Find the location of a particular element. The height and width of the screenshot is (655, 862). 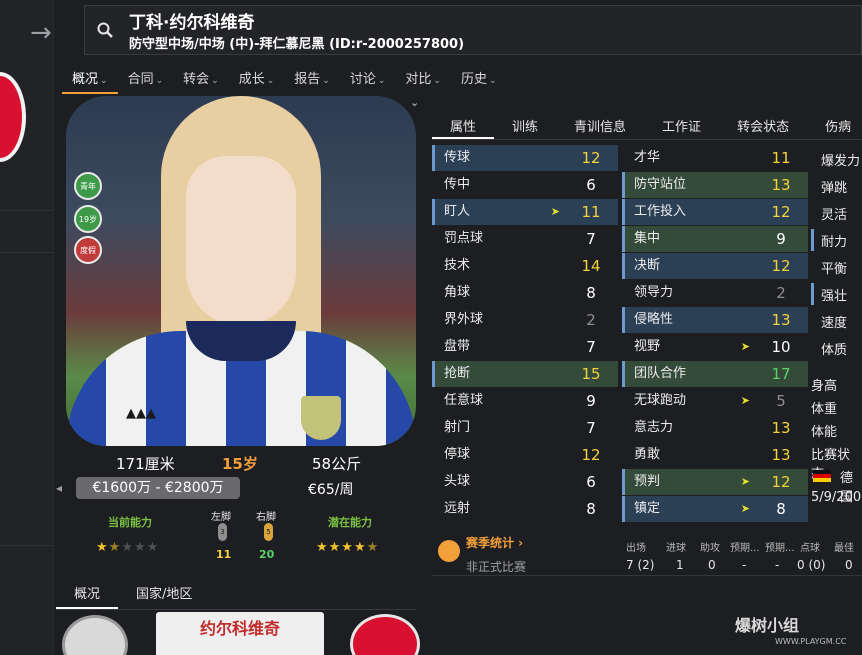

age-badge: 19岁 is located at coordinates (88, 219).